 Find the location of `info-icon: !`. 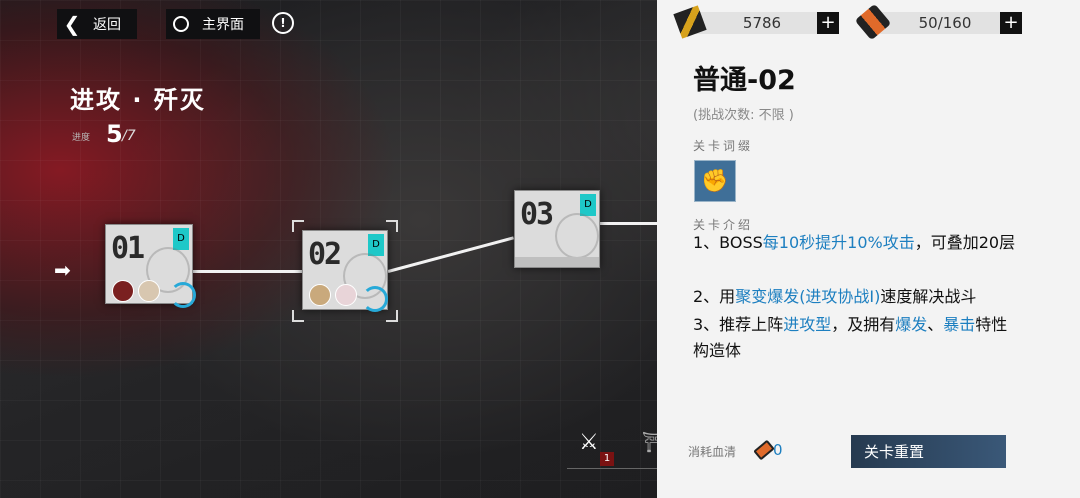

info-icon: ! is located at coordinates (283, 23).